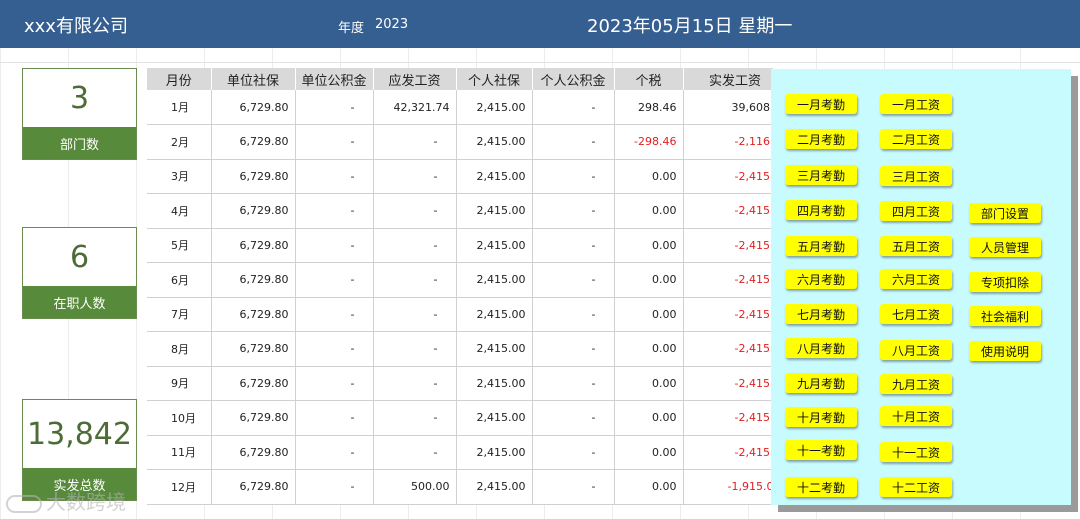 This screenshot has width=1080, height=519. What do you see at coordinates (728, 487) in the screenshot?
I see `table-cell: -1,915.00` at bounding box center [728, 487].